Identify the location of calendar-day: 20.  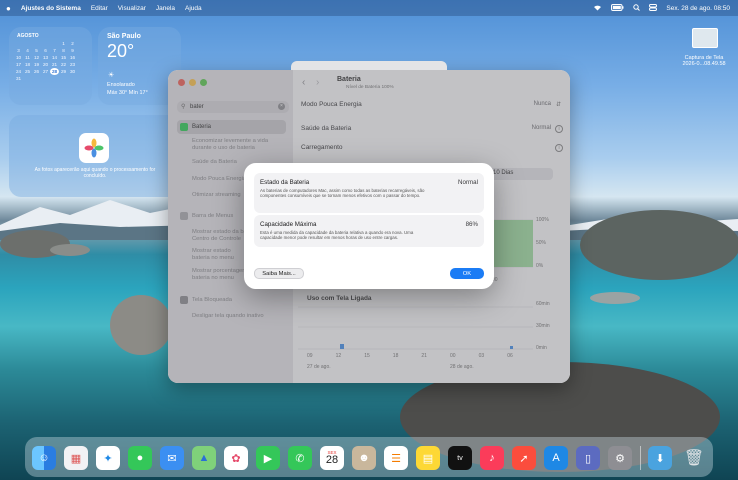
(45, 64).